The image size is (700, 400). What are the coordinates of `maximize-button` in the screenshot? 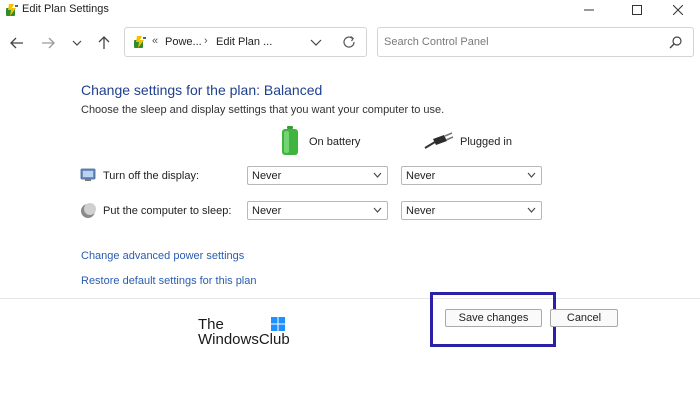 It's located at (637, 10).